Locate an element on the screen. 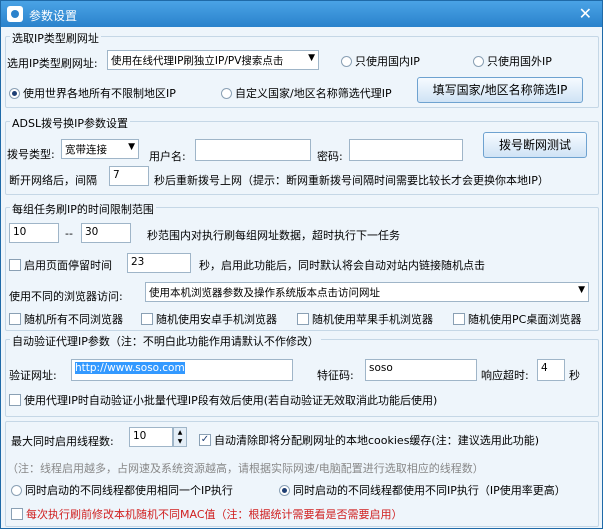 This screenshot has width=603, height=529. stay-seconds-input: 23 is located at coordinates (159, 263).